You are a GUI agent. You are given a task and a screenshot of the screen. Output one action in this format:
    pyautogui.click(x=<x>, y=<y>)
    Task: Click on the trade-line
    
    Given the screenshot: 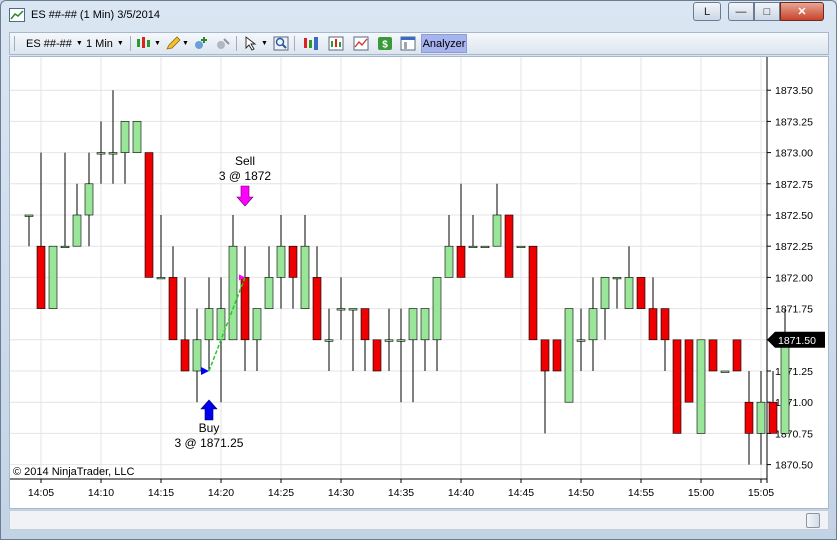 What is the action you would take?
    pyautogui.click(x=227, y=324)
    